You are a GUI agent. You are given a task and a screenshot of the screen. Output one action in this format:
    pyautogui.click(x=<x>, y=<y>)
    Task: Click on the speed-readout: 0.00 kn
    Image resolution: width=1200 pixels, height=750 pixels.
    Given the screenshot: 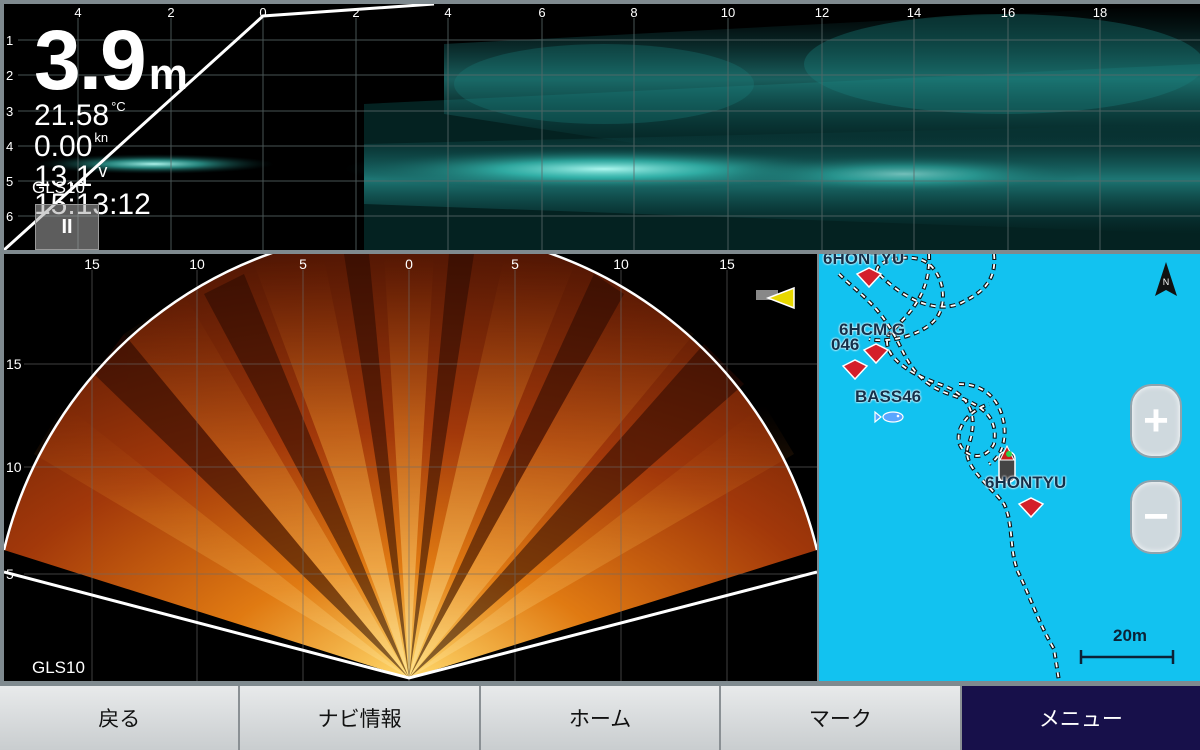 What is the action you would take?
    pyautogui.click(x=71, y=146)
    